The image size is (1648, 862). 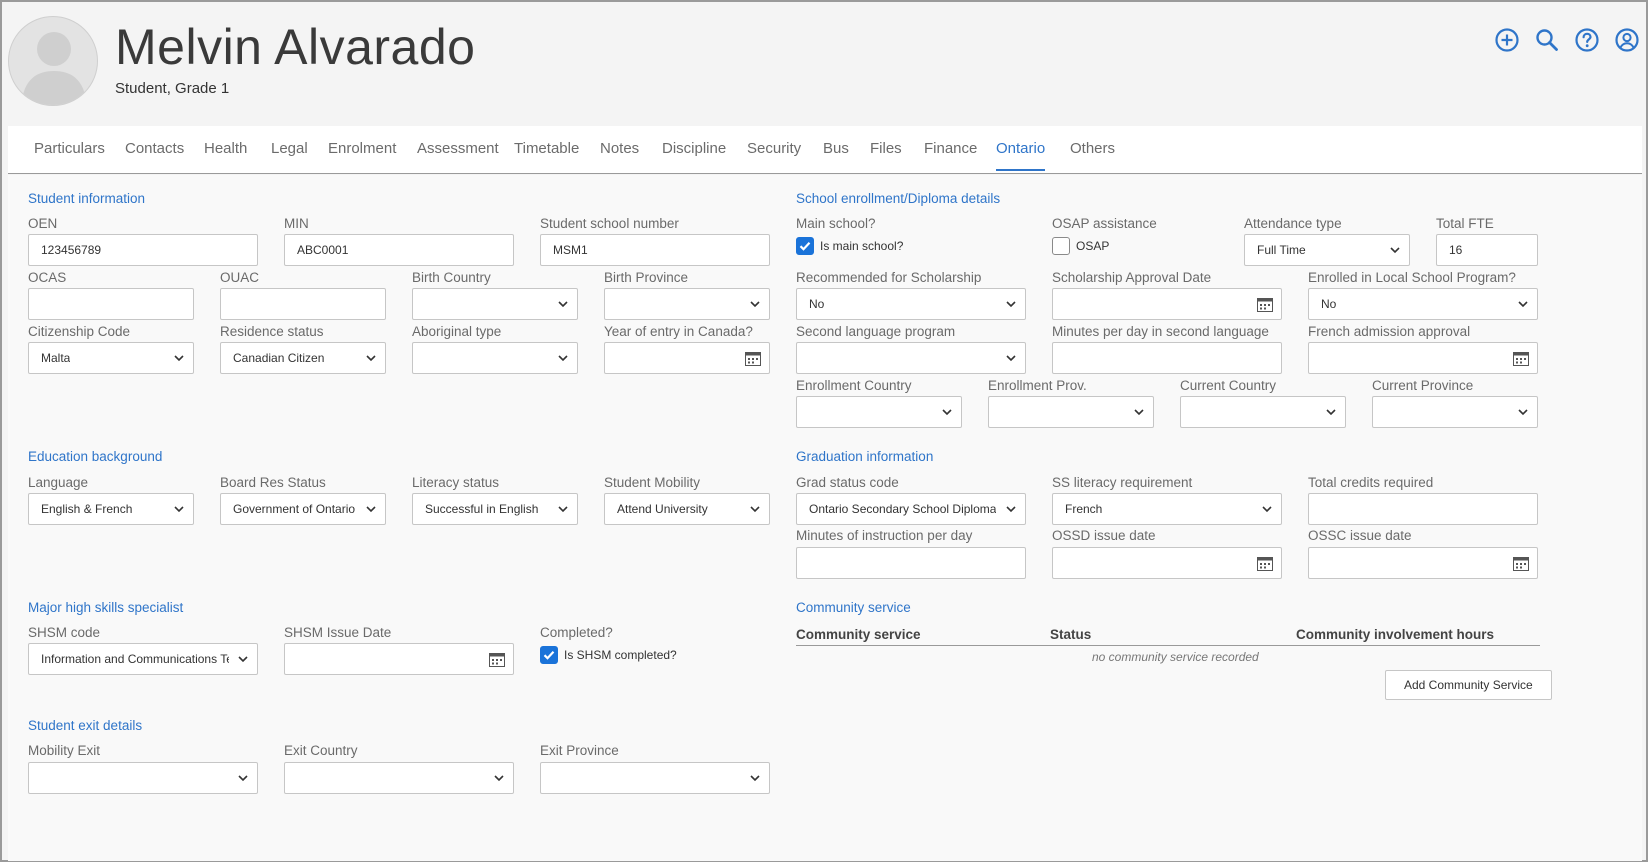 I want to click on column-header-community-service: Community service, so click(x=858, y=634).